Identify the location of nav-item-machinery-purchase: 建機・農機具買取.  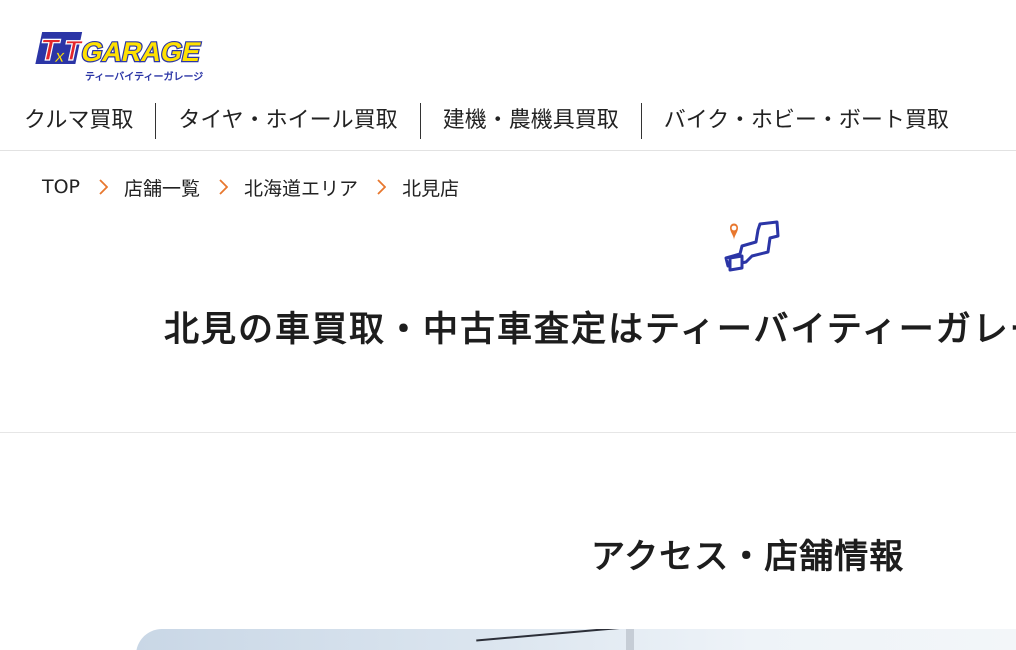
(530, 121).